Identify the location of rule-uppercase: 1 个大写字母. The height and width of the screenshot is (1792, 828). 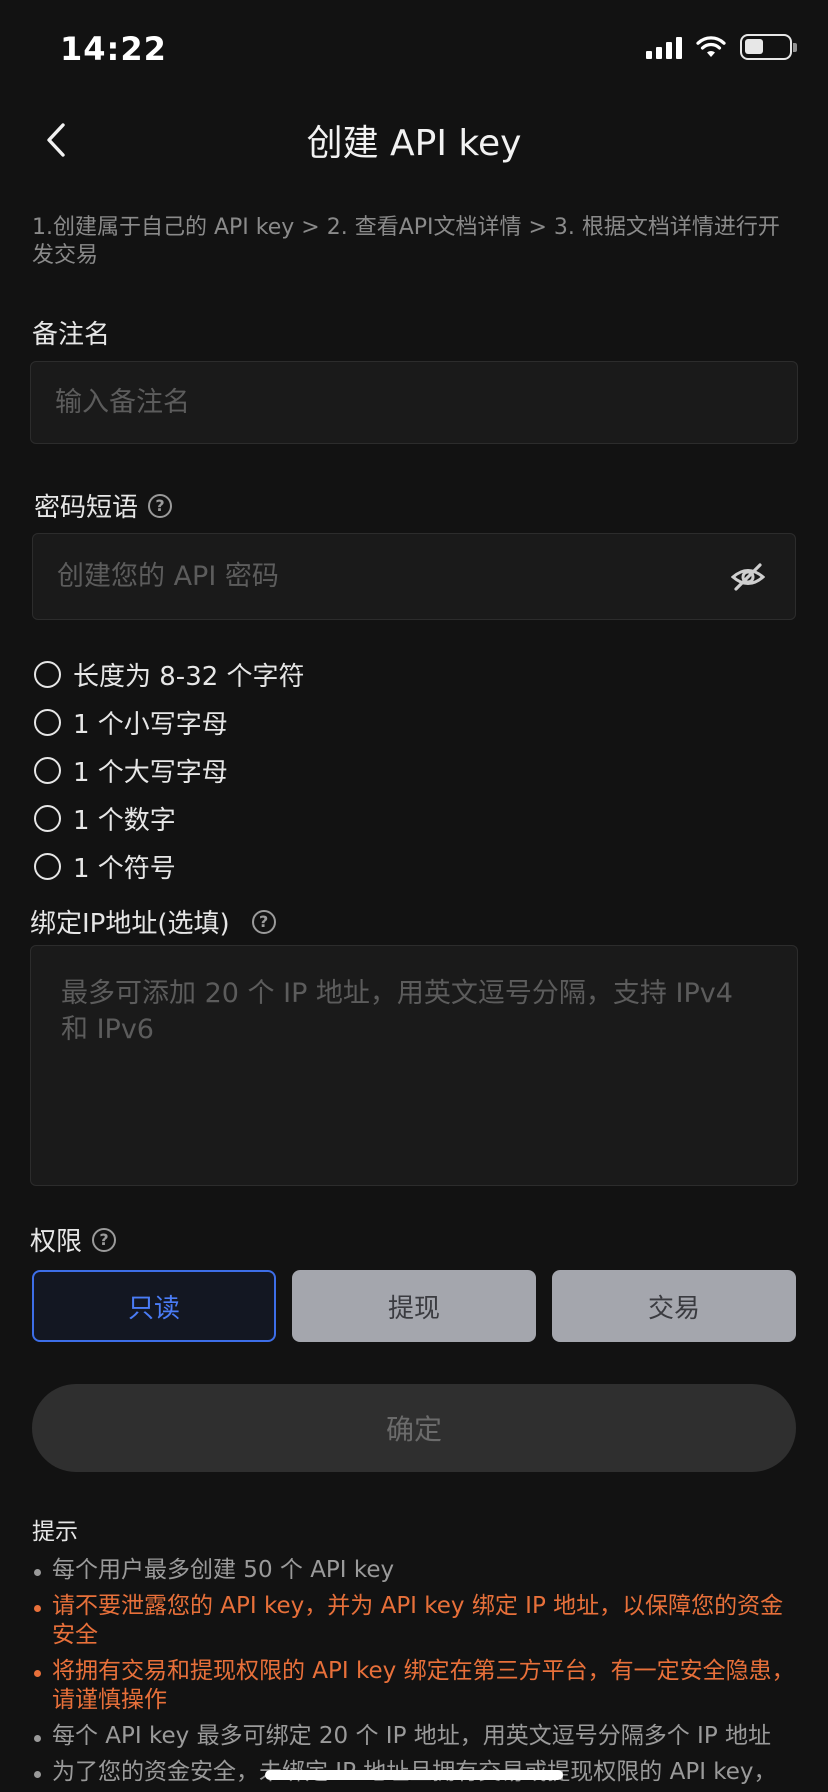
(131, 770).